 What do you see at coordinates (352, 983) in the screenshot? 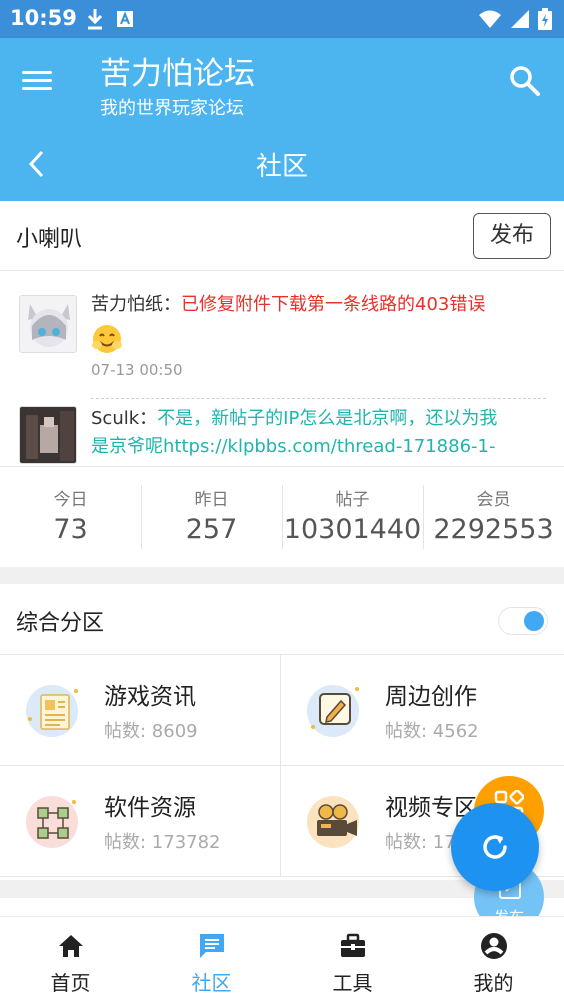
I see `nav-label: 工具` at bounding box center [352, 983].